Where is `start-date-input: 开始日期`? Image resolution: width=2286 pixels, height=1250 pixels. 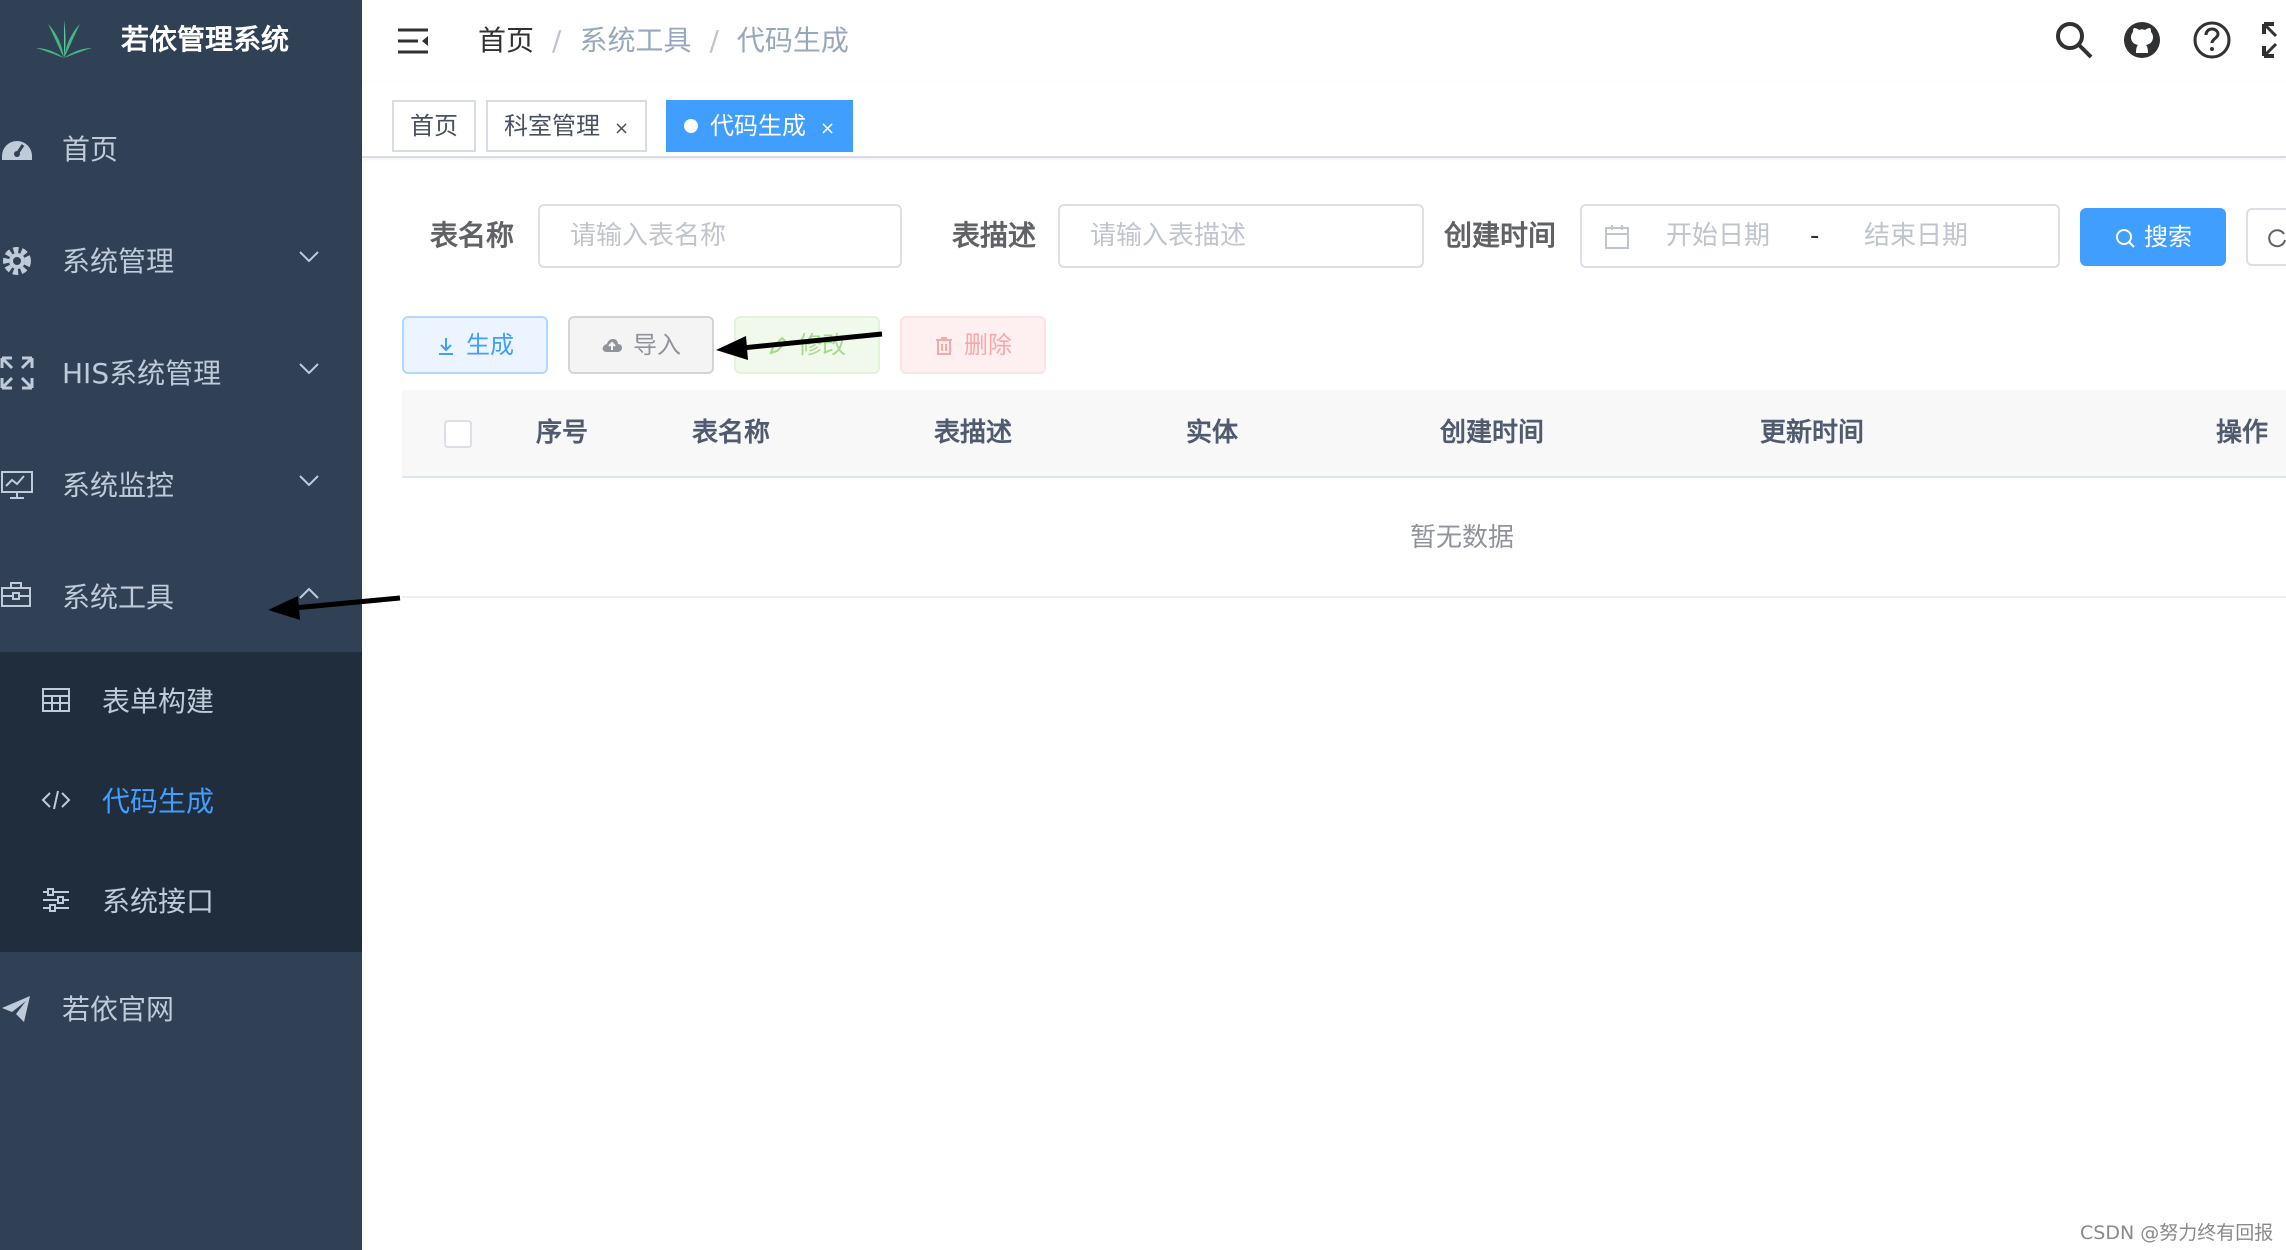
start-date-input: 开始日期 is located at coordinates (1718, 236).